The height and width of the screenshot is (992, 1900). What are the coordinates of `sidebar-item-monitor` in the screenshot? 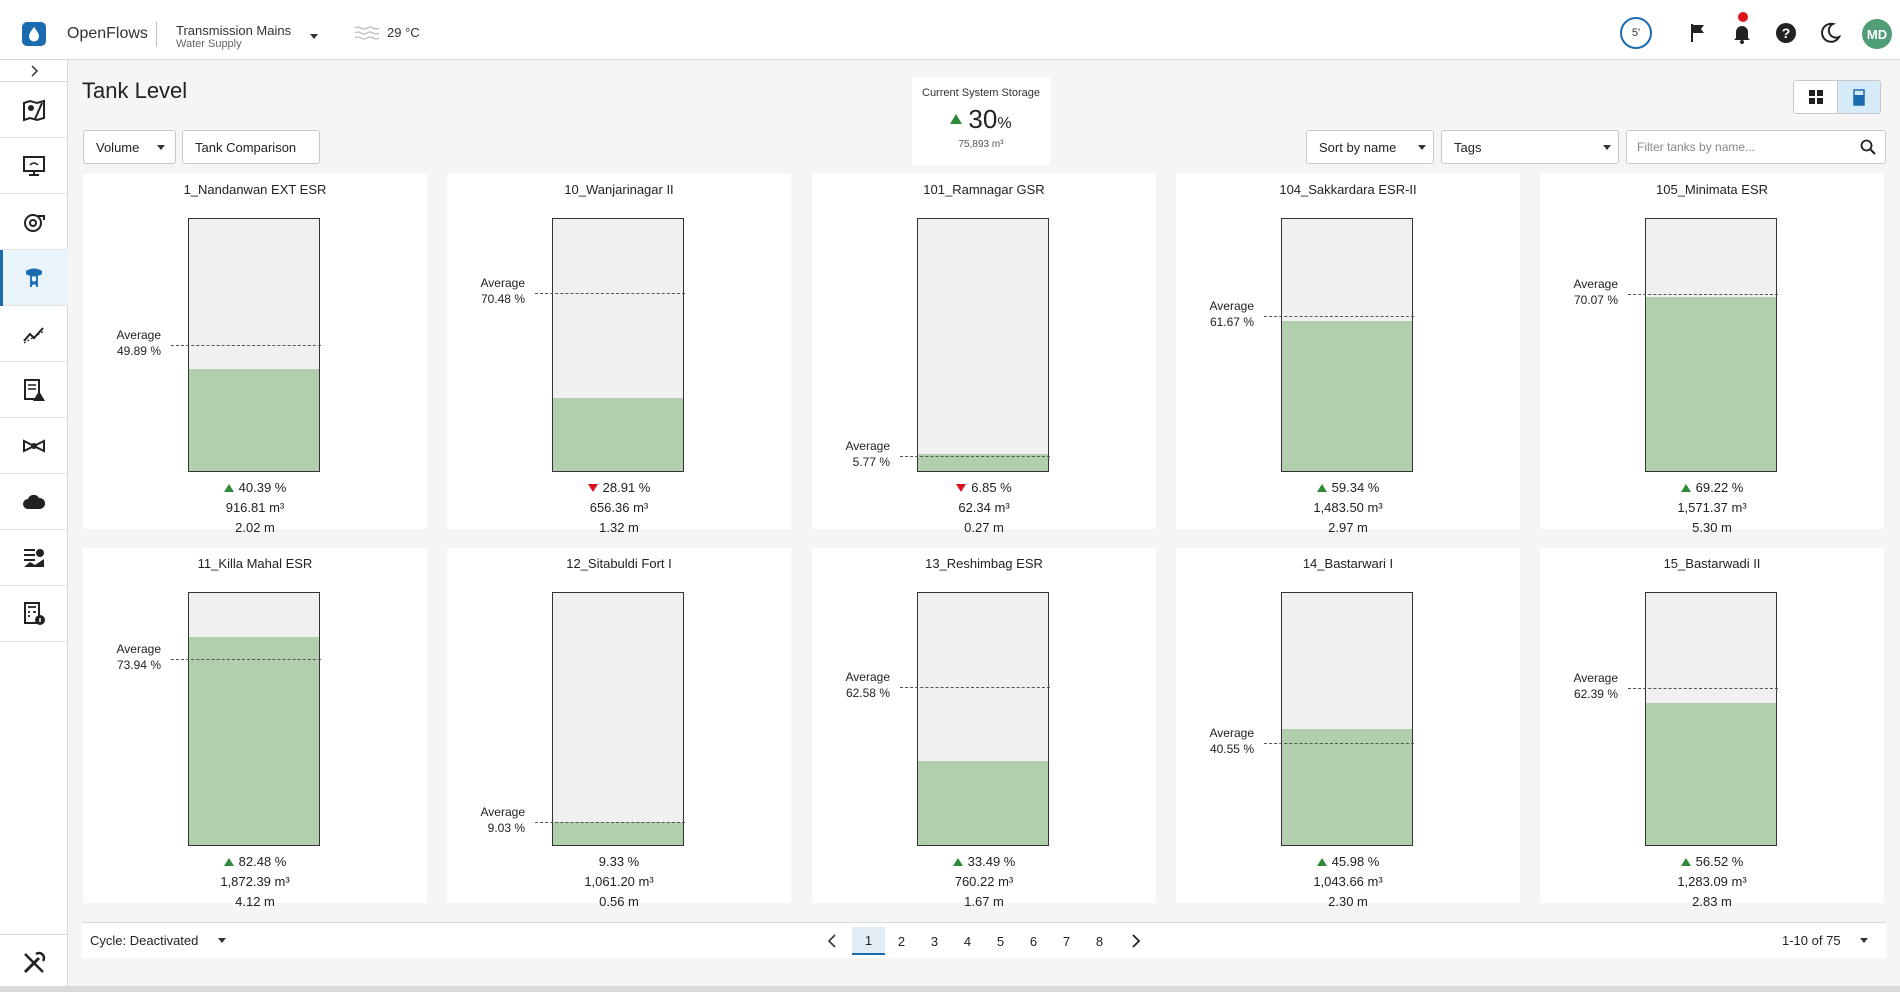 It's located at (34, 166).